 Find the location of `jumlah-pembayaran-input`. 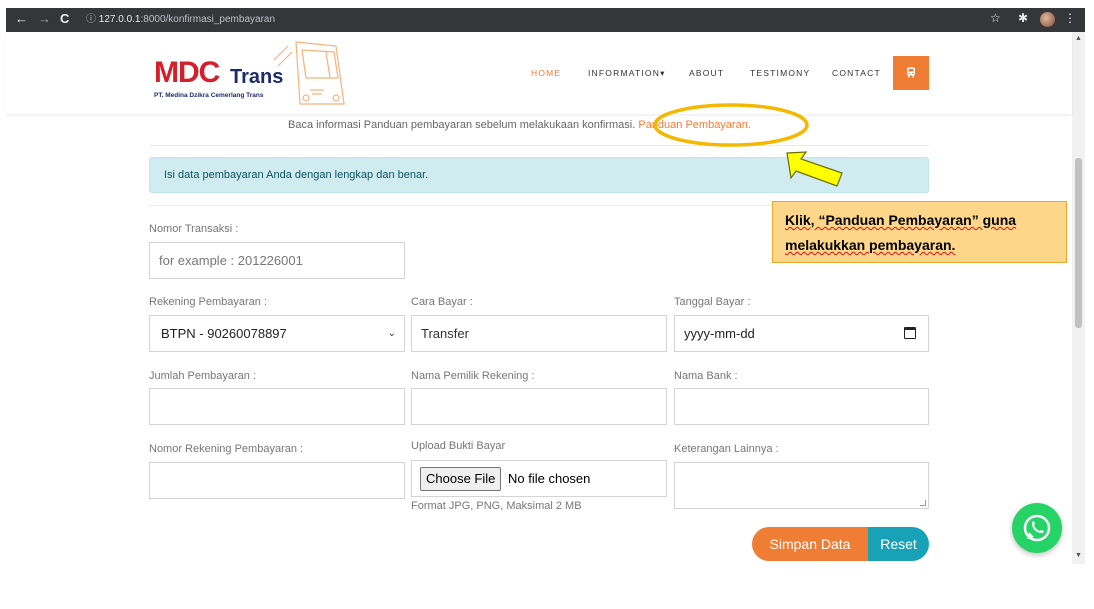

jumlah-pembayaran-input is located at coordinates (277, 406).